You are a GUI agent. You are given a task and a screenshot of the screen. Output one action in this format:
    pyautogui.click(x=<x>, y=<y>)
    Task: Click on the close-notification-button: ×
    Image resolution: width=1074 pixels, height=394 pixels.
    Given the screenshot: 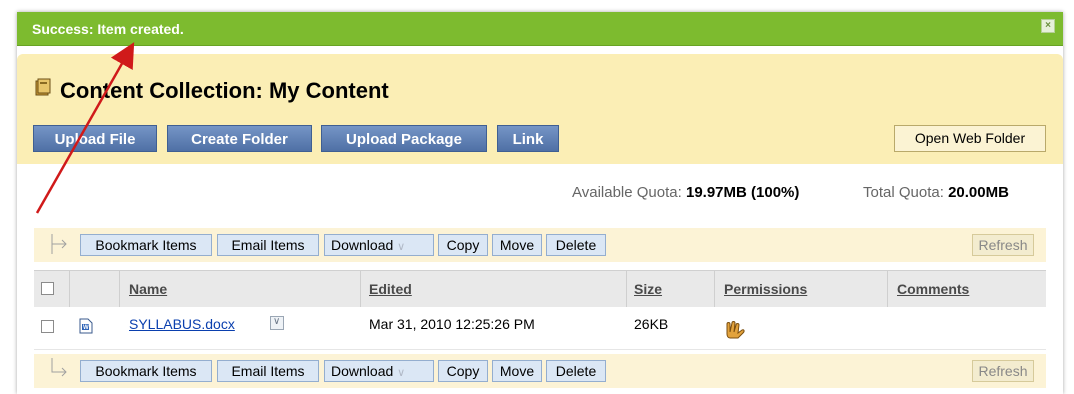 What is the action you would take?
    pyautogui.click(x=1048, y=26)
    